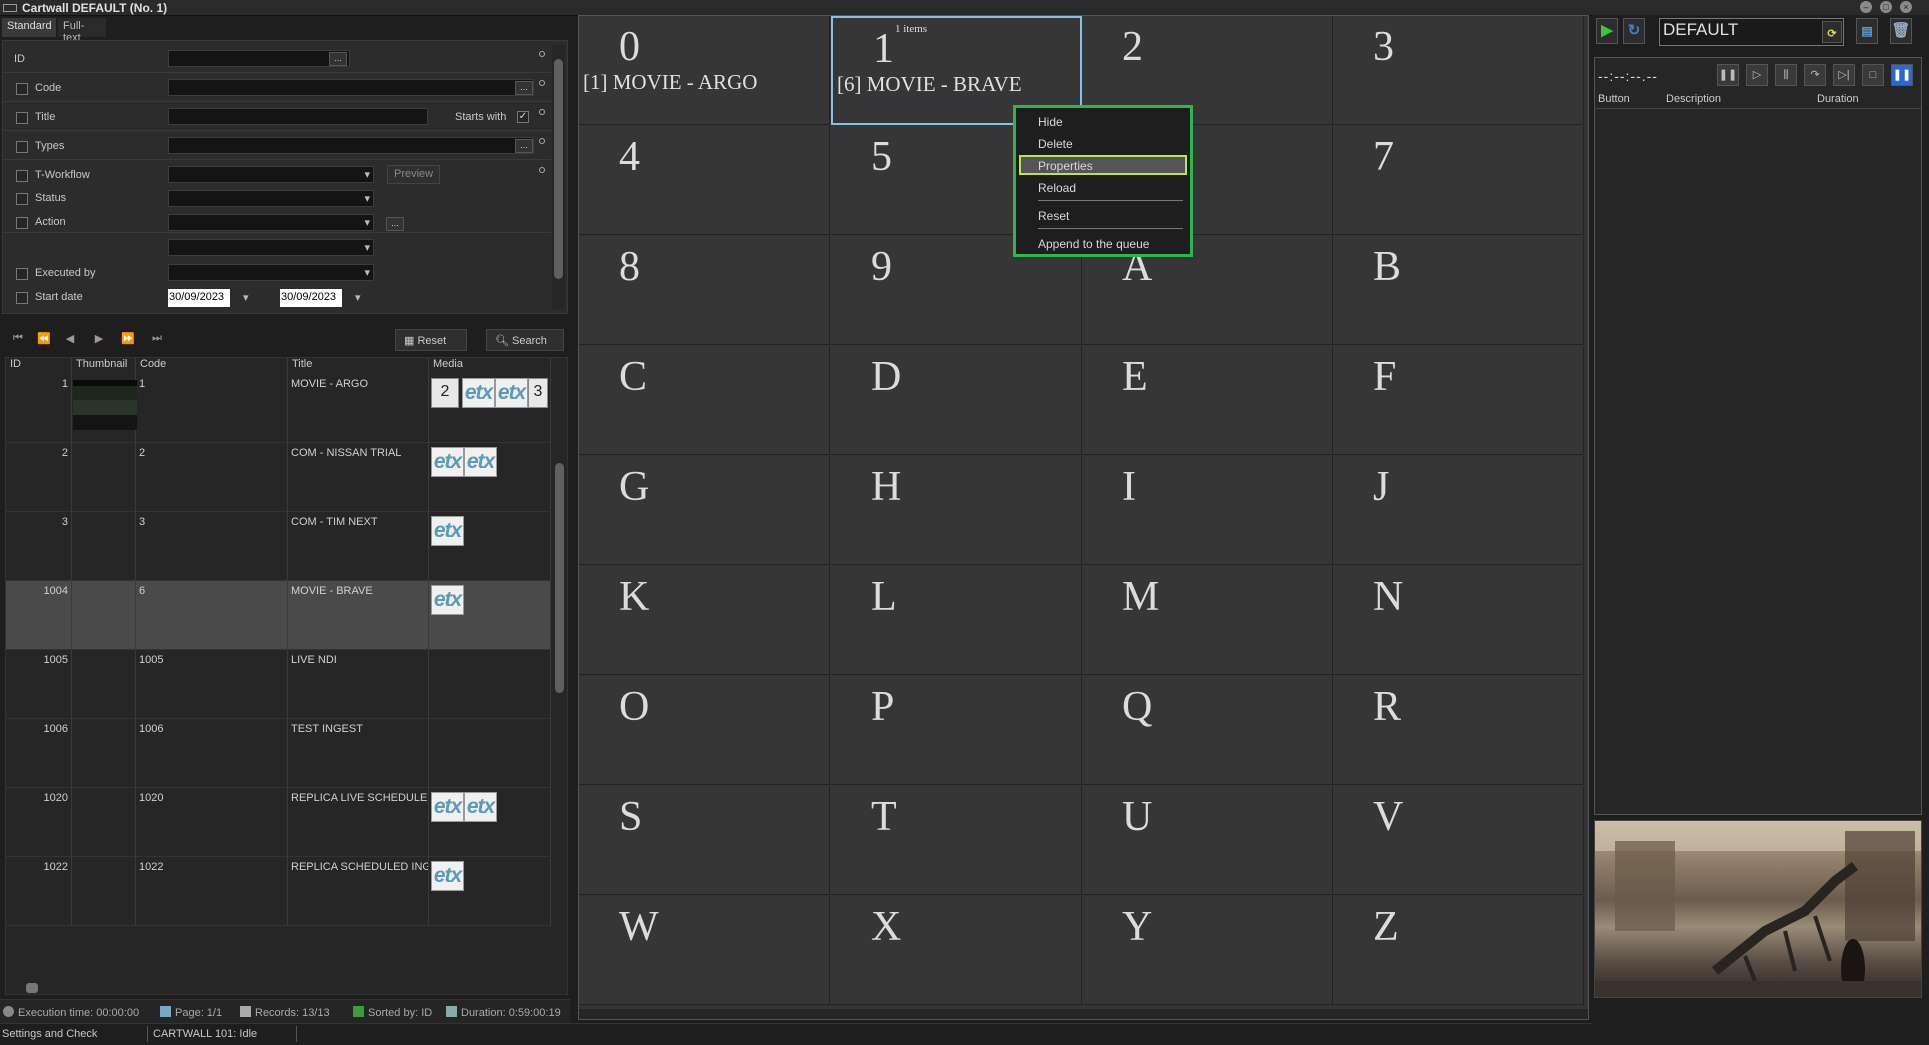 This screenshot has height=1045, width=1929. I want to click on title-checkbox, so click(22, 118).